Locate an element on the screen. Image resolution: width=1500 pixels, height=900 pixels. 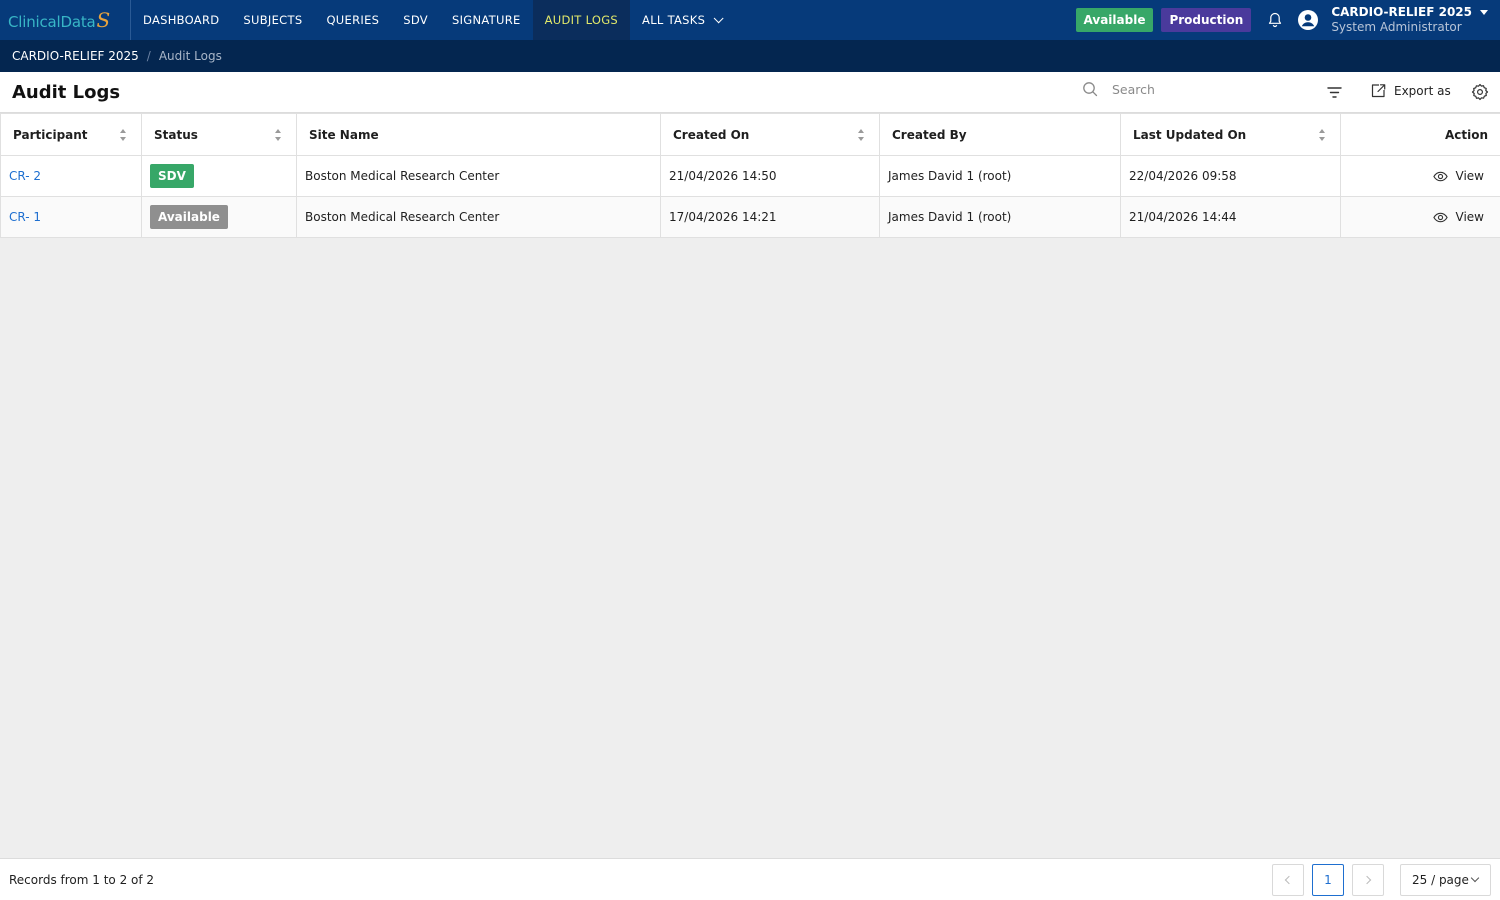
column-header-created-by: Created By is located at coordinates (1000, 134).